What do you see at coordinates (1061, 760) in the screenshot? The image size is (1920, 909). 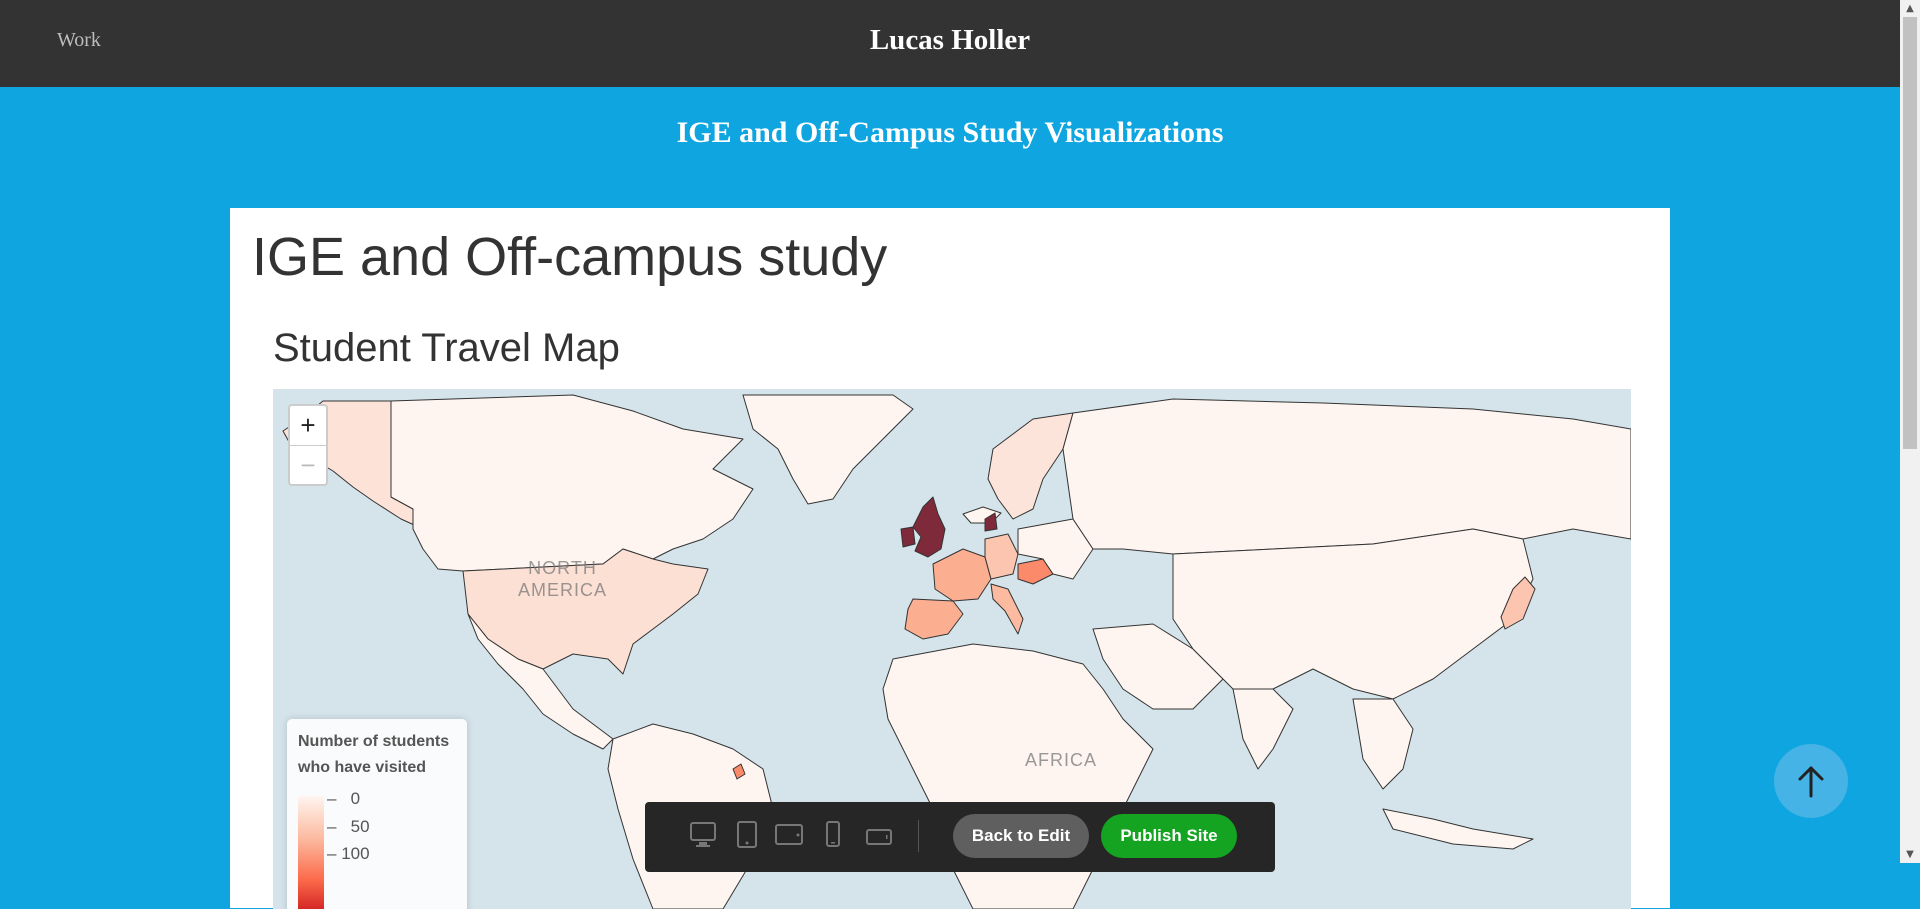 I see `map-label-africa: AFRICA` at bounding box center [1061, 760].